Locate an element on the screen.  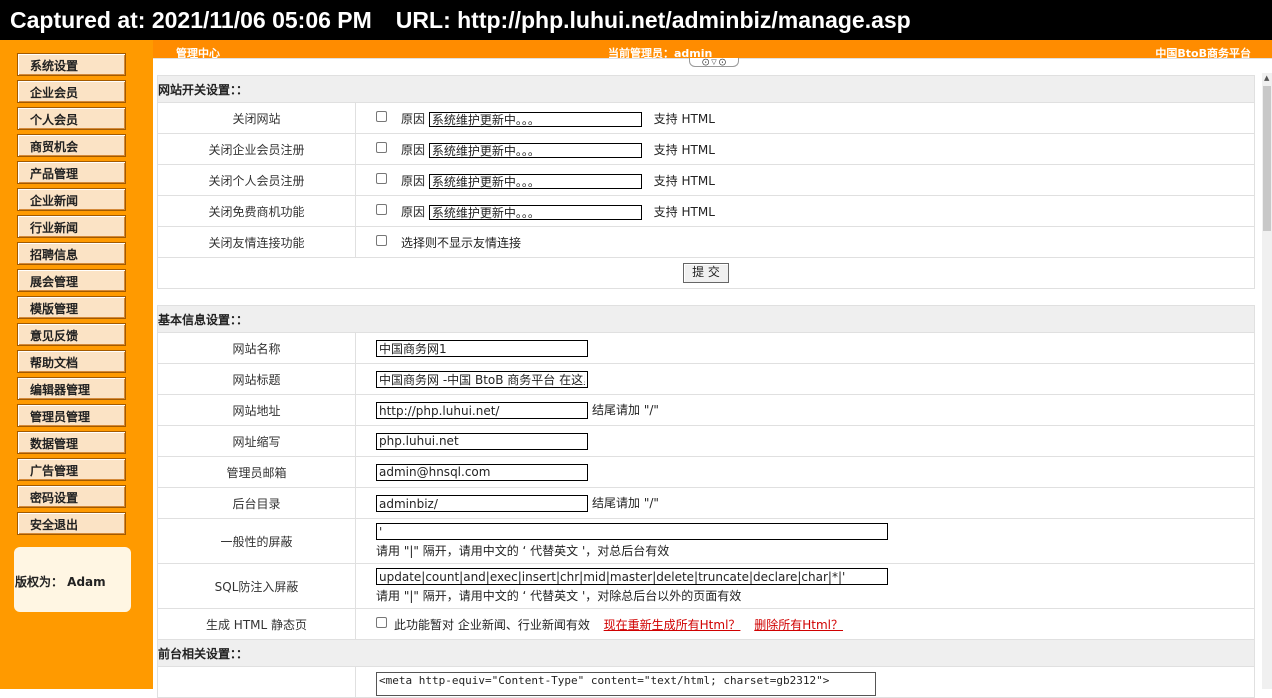
submit-button: 提 交 is located at coordinates (706, 273).